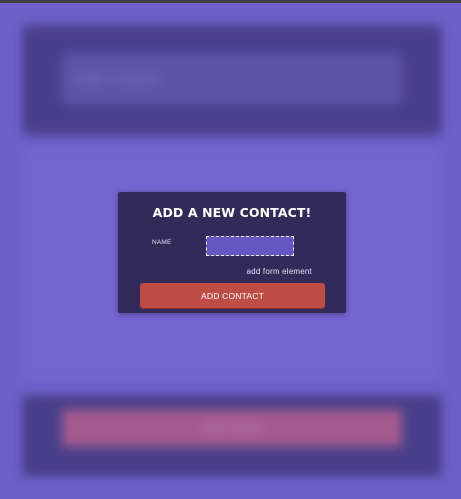  I want to click on modal-title: ADD A NEW CONTACT!, so click(232, 212).